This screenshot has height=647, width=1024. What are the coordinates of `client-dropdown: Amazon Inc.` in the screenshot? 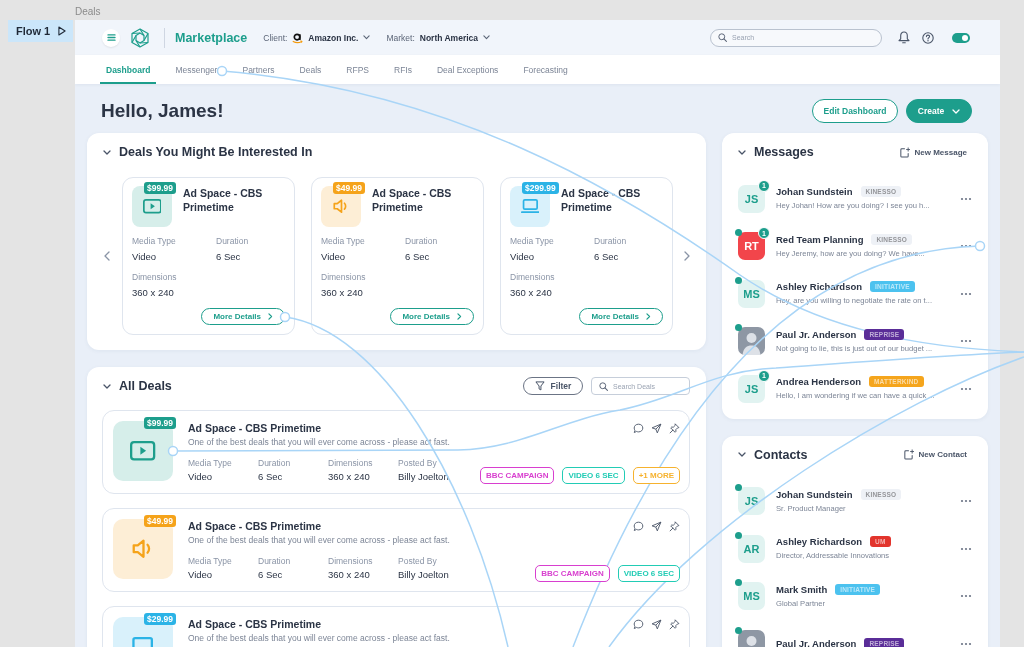 It's located at (331, 37).